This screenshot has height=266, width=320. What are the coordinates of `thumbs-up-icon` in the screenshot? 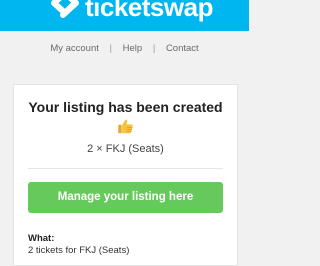 It's located at (125, 126).